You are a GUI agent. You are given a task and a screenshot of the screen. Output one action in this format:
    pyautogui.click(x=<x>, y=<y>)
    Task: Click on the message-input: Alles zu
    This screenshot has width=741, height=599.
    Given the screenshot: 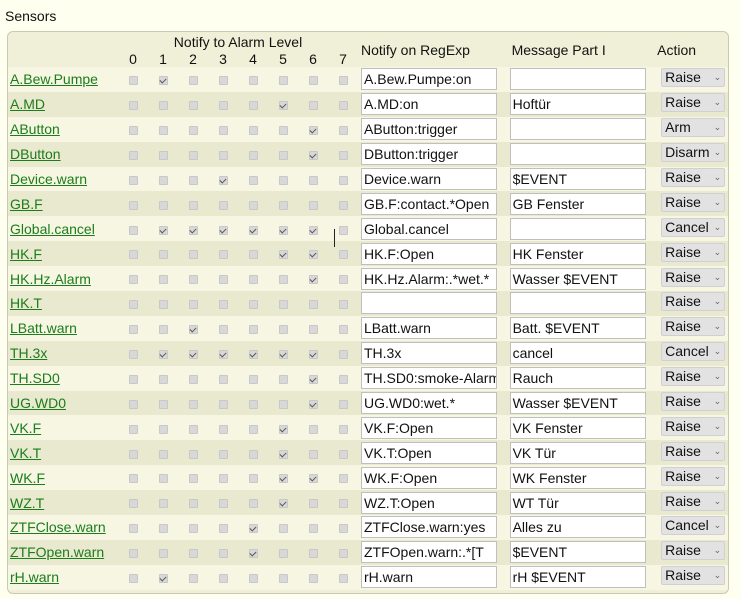 What is the action you would take?
    pyautogui.click(x=577, y=527)
    